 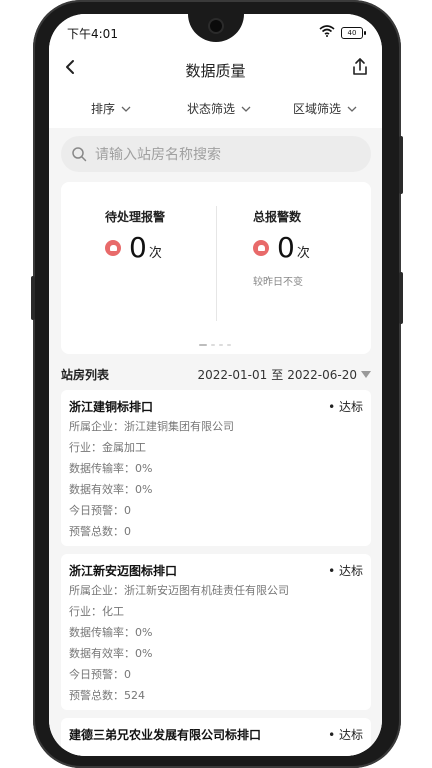 I want to click on total-alarms-value: 0, so click(x=286, y=247).